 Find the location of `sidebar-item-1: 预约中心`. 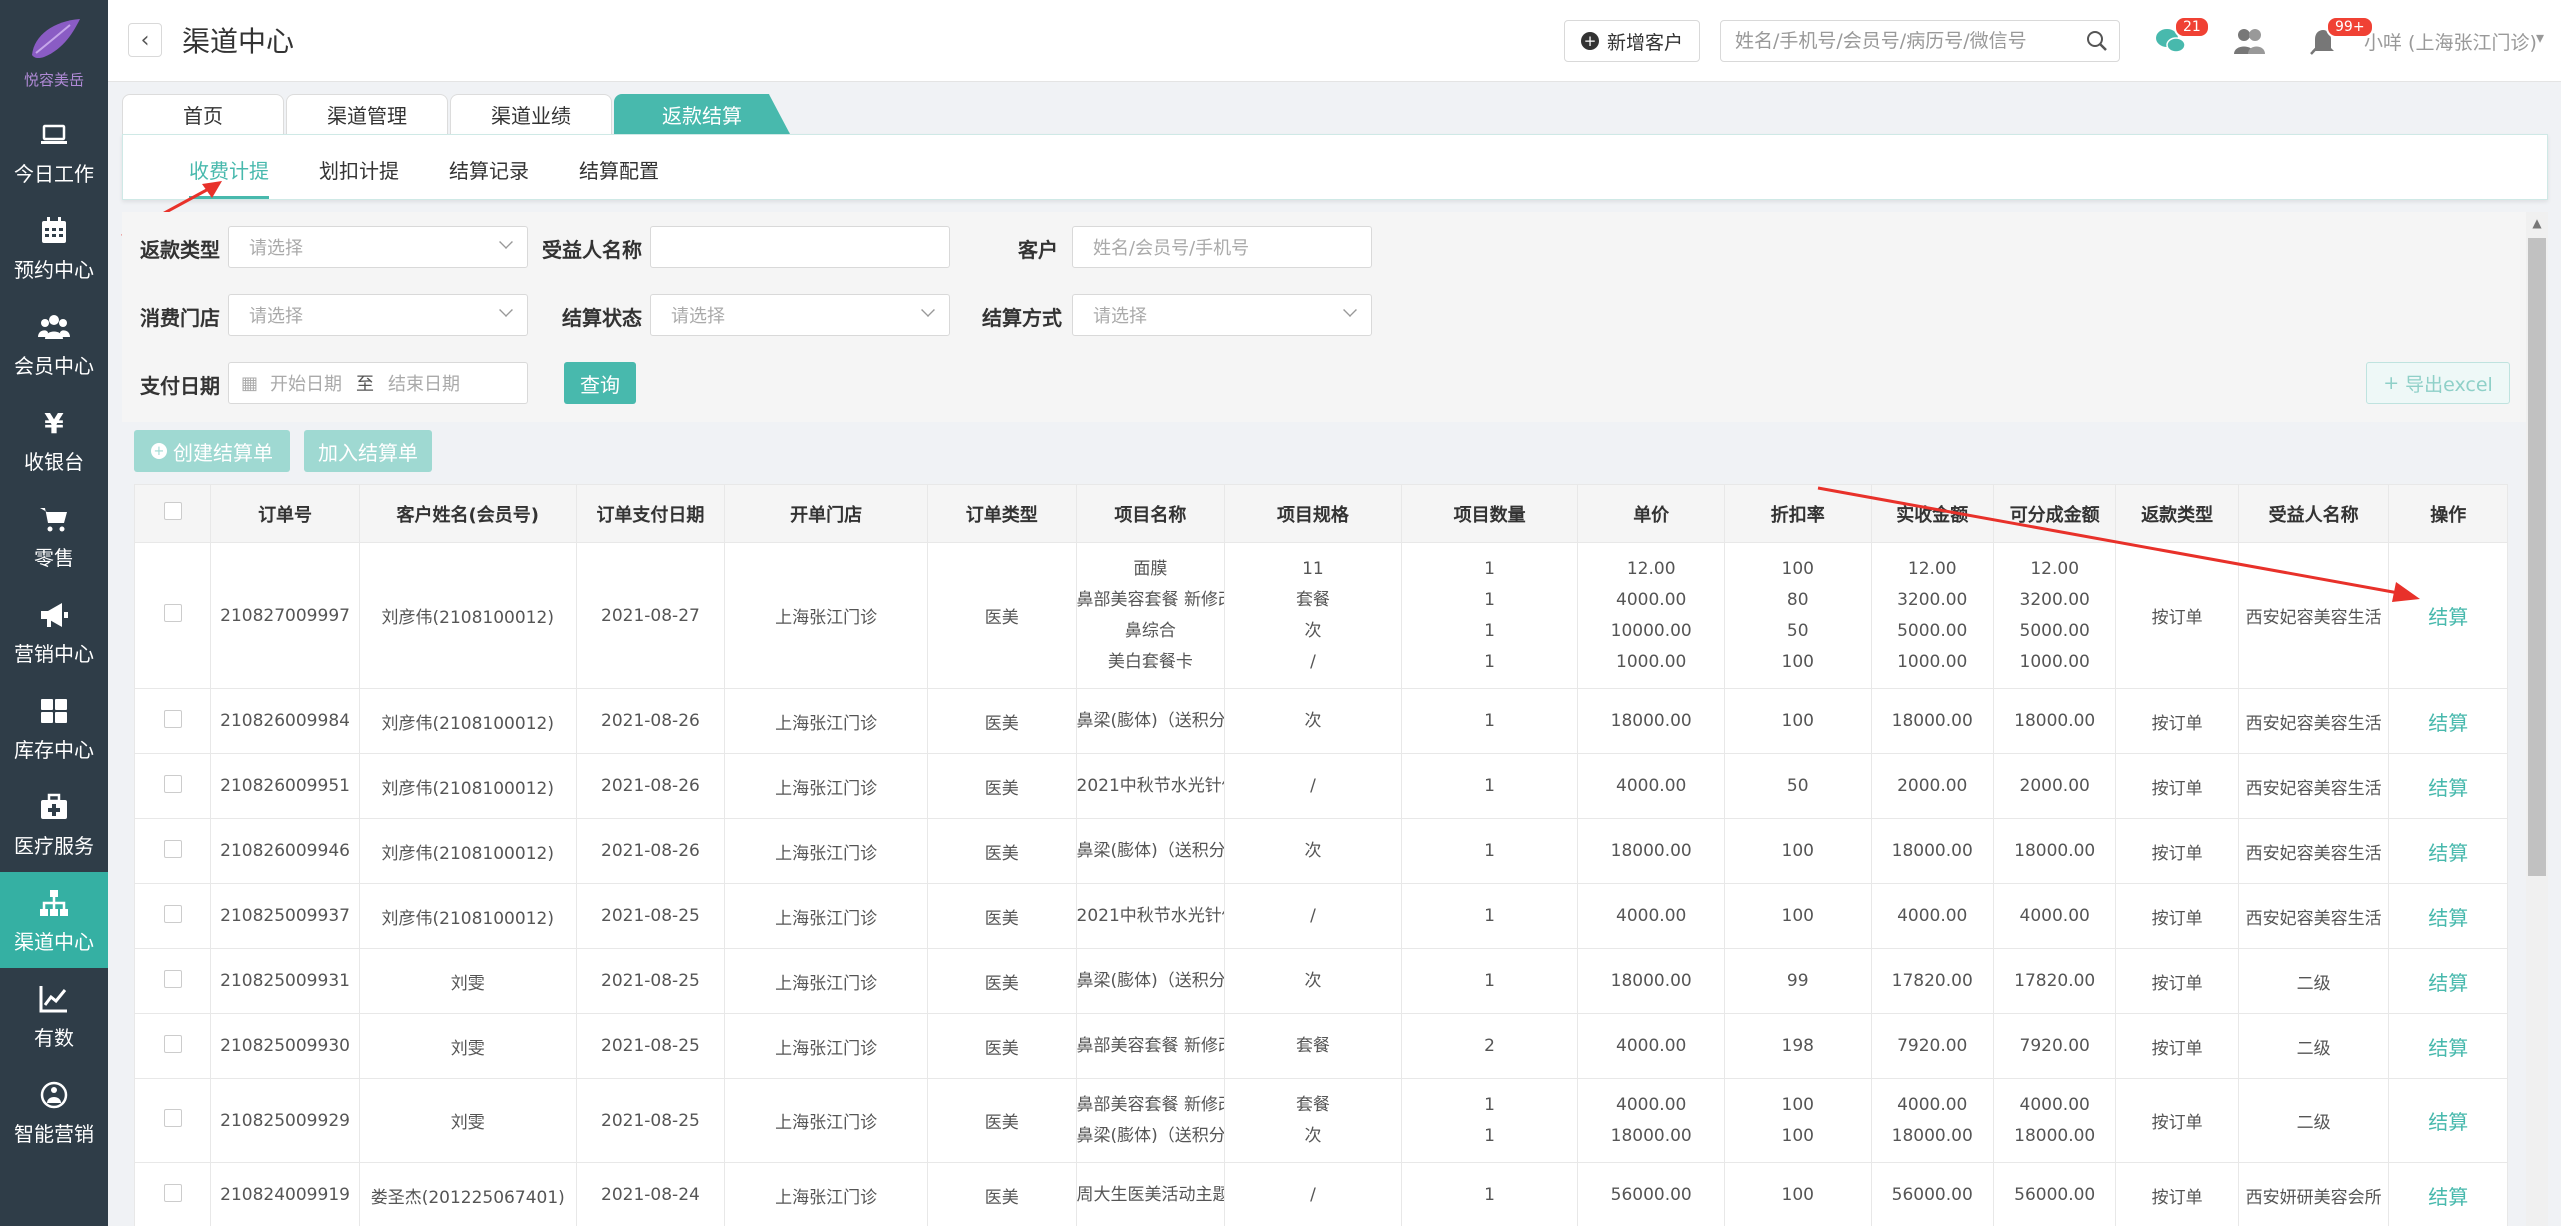

sidebar-item-1: 预约中心 is located at coordinates (54, 248).